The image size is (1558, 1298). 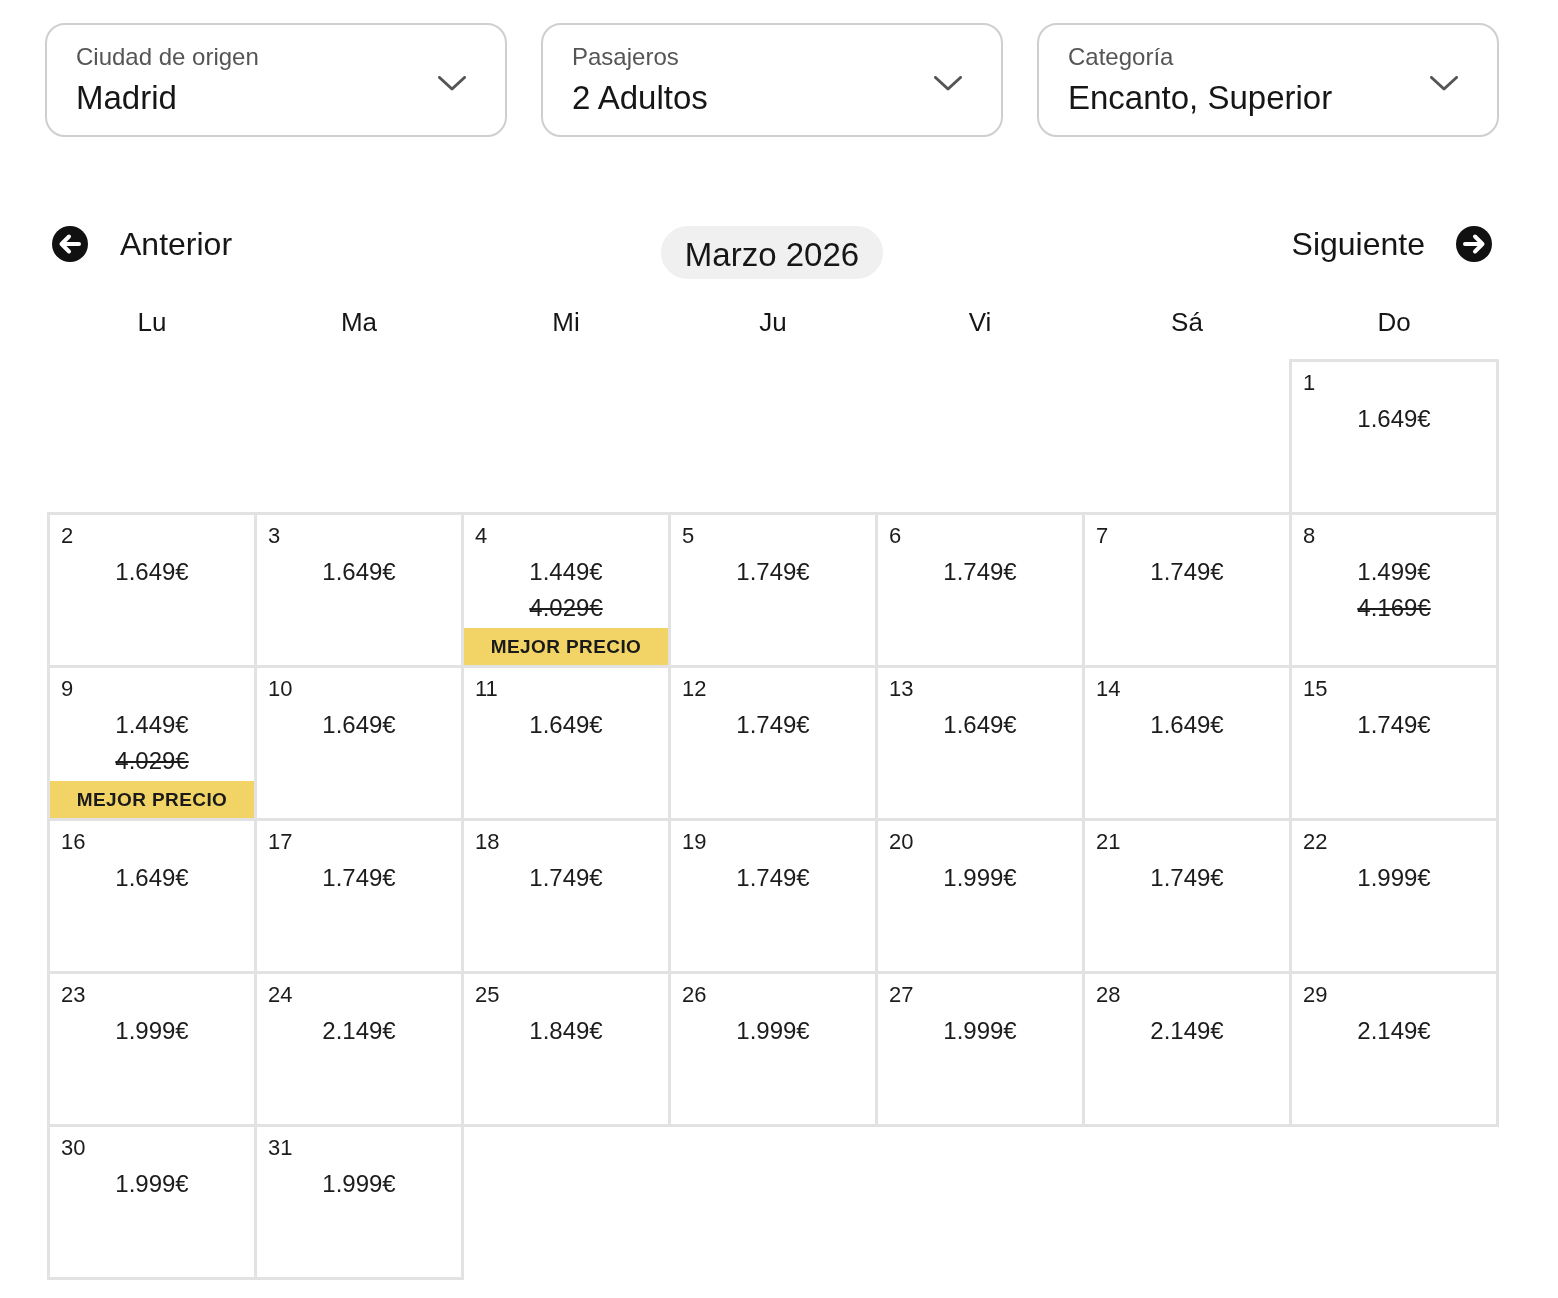 What do you see at coordinates (773, 322) in the screenshot?
I see `weekday-label: Ju` at bounding box center [773, 322].